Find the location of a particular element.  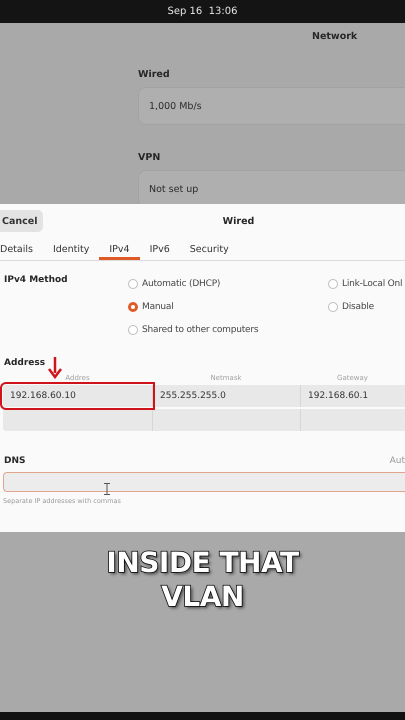

address-field: 192.168.60.10 is located at coordinates (77, 396).